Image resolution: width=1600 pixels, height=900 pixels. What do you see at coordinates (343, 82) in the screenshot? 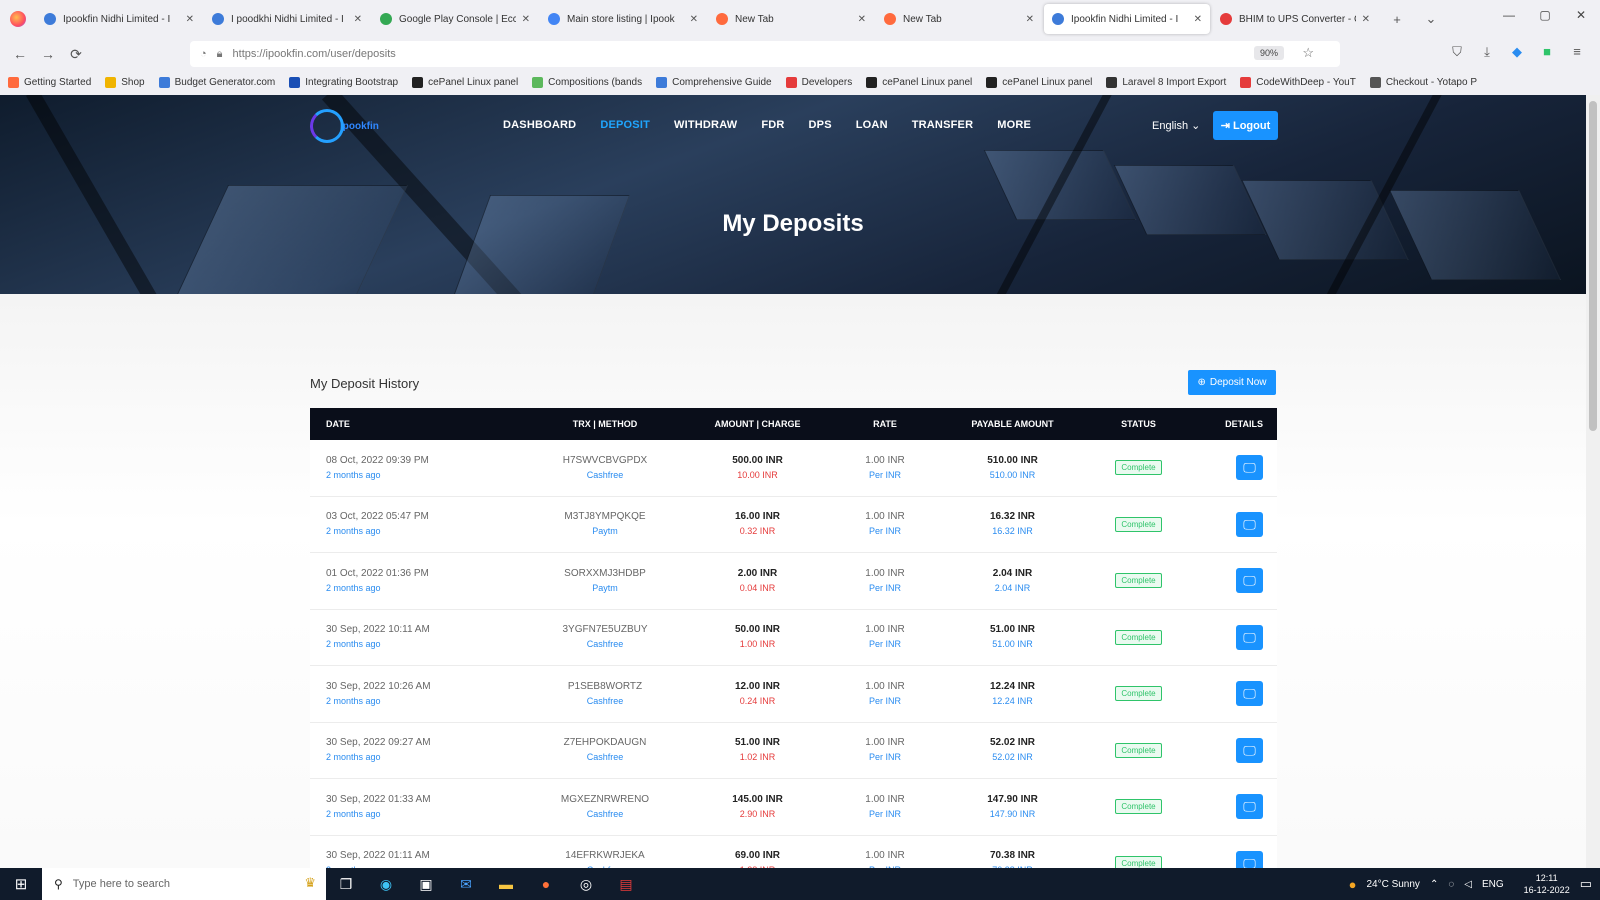
I see `bookmark-item: Integrating Bootstrap` at bounding box center [343, 82].